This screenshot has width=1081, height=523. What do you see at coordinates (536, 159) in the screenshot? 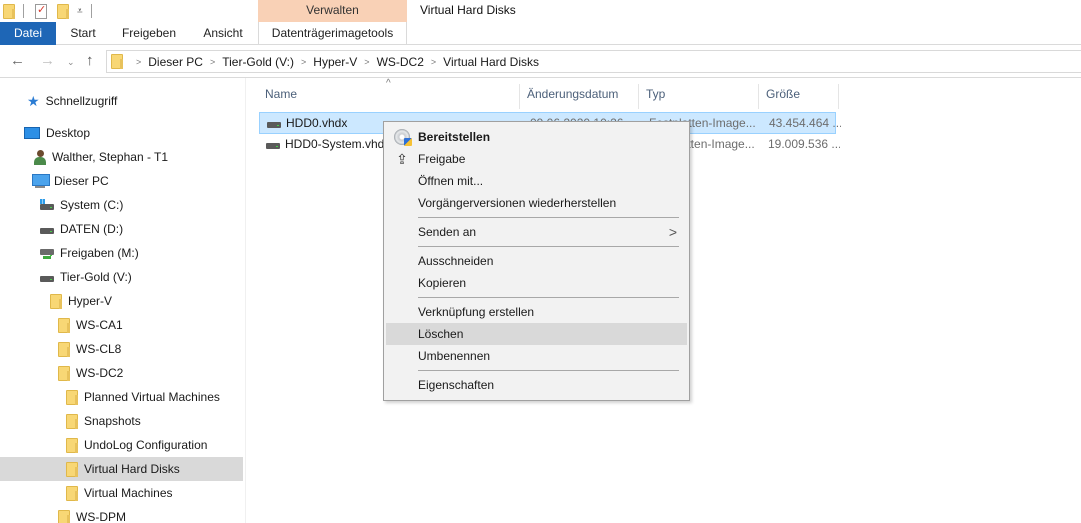
I see `menu-item-freigabe: ⇪ Freigabe` at bounding box center [536, 159].